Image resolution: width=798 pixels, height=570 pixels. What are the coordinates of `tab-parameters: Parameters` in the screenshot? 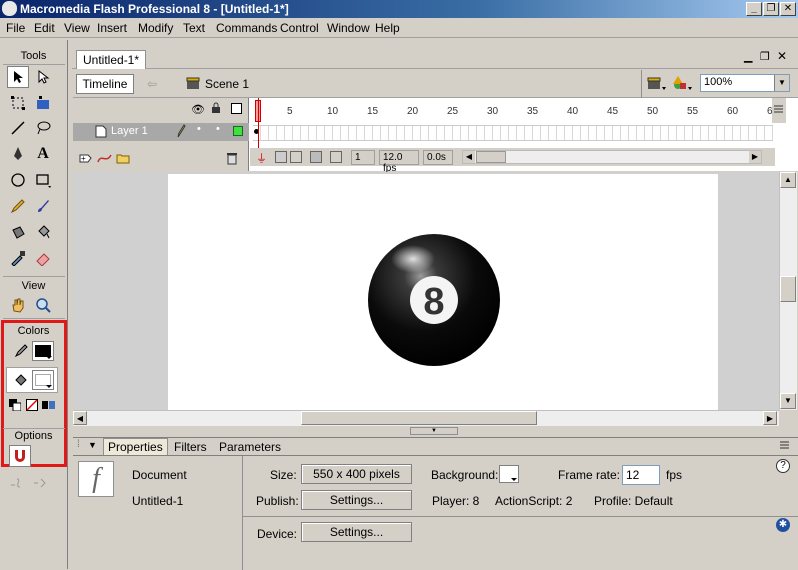 It's located at (250, 447).